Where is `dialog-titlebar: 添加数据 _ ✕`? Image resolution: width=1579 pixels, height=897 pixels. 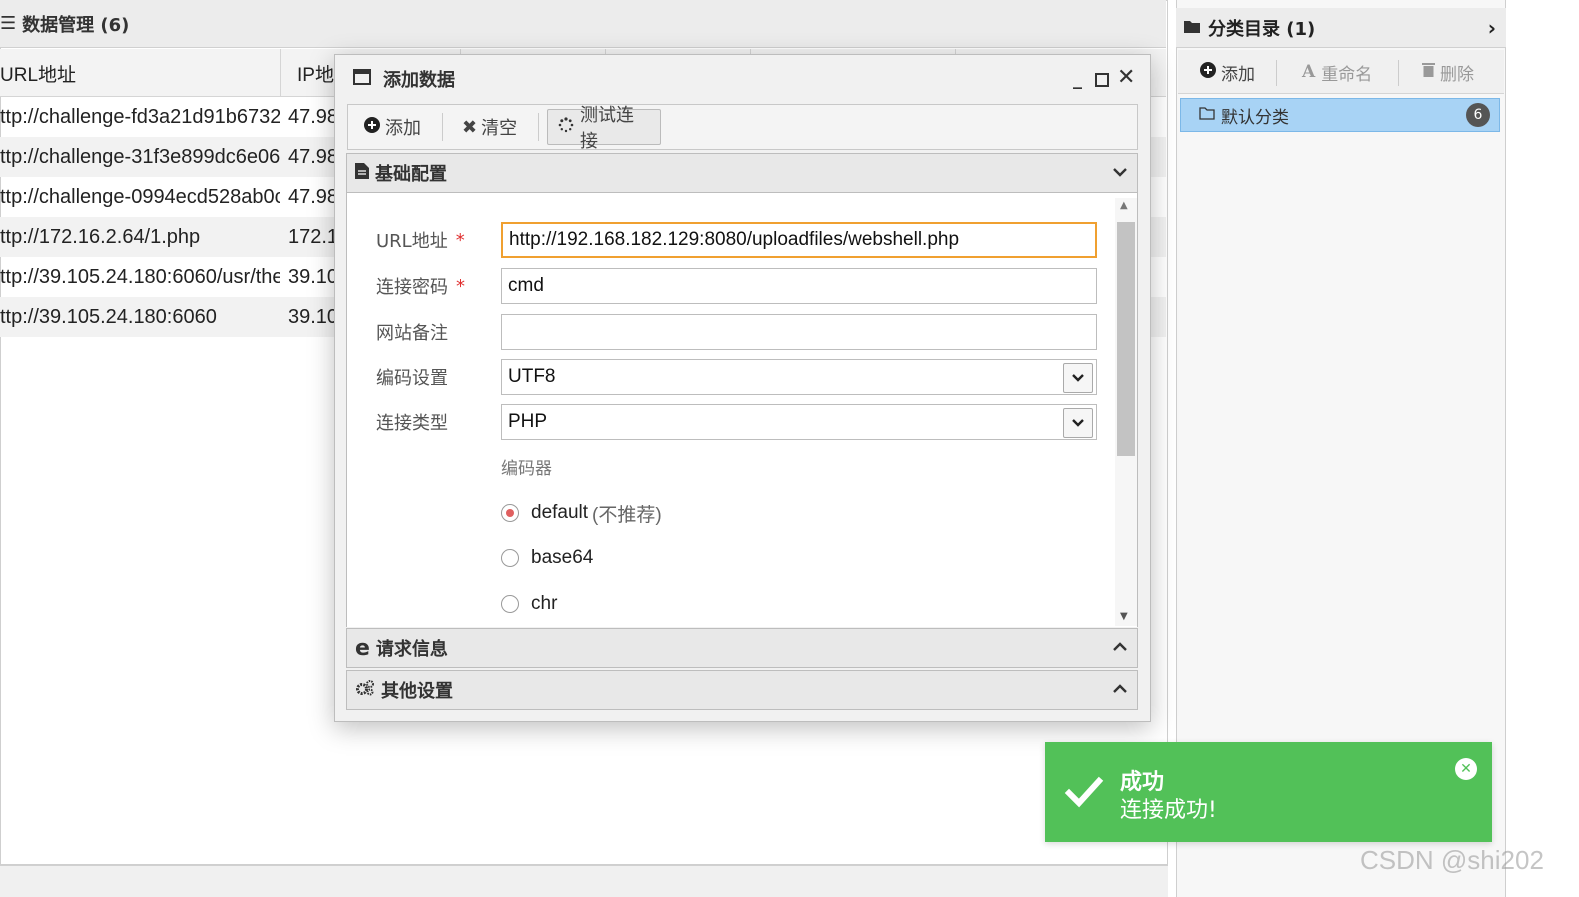
dialog-titlebar: 添加数据 _ ✕ is located at coordinates (742, 79).